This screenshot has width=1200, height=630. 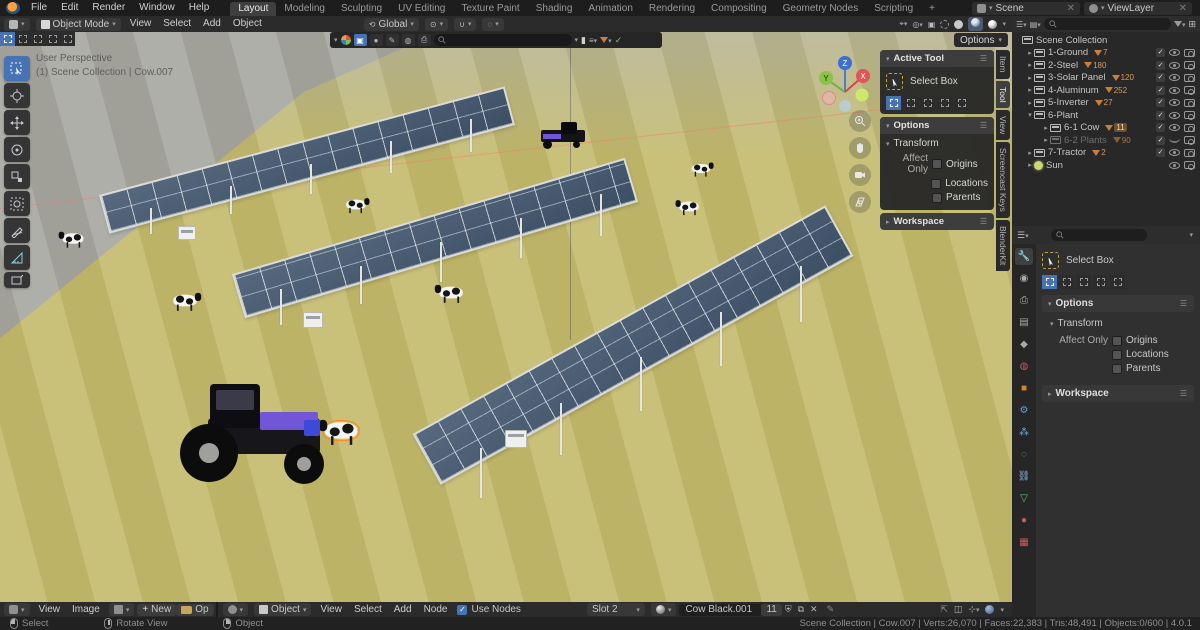 What do you see at coordinates (1024, 278) in the screenshot?
I see `tab-render-properties: ◉` at bounding box center [1024, 278].